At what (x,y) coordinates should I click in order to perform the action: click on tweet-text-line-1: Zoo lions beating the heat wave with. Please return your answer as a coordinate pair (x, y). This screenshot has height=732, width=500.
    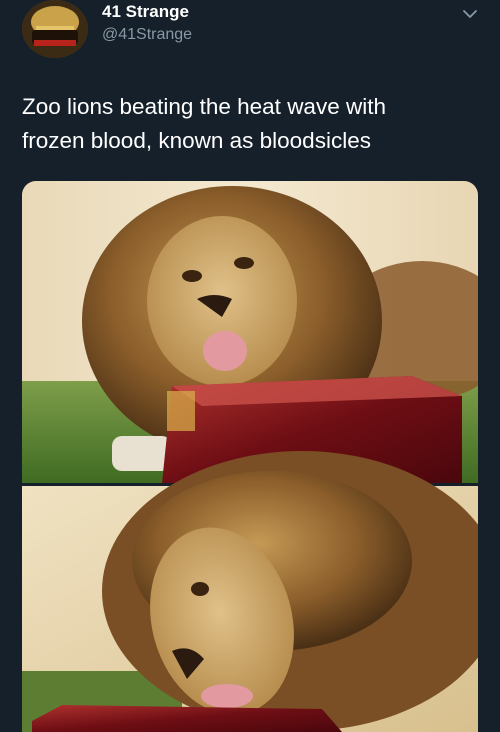
    Looking at the image, I should click on (204, 106).